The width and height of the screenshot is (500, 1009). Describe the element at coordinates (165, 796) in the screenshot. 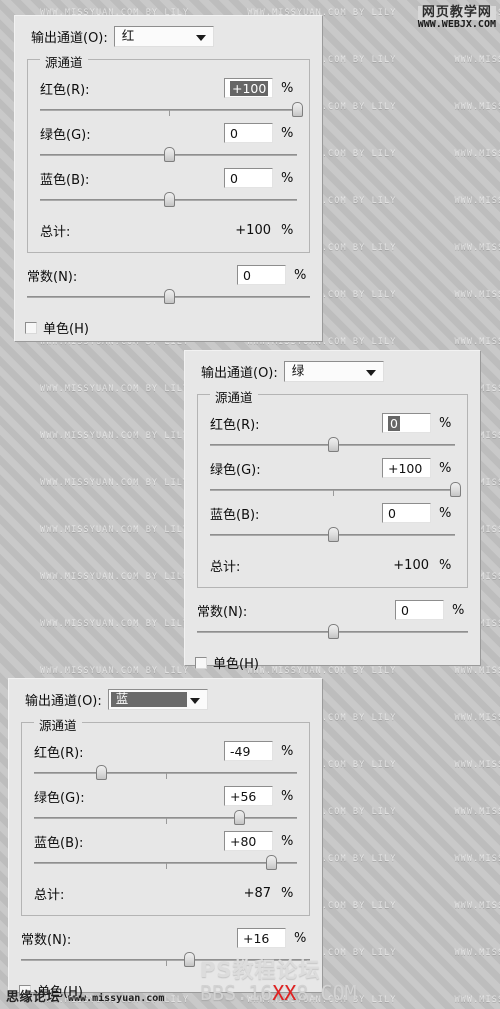

I see `source-row-green: 绿色(G): +56 %` at that location.